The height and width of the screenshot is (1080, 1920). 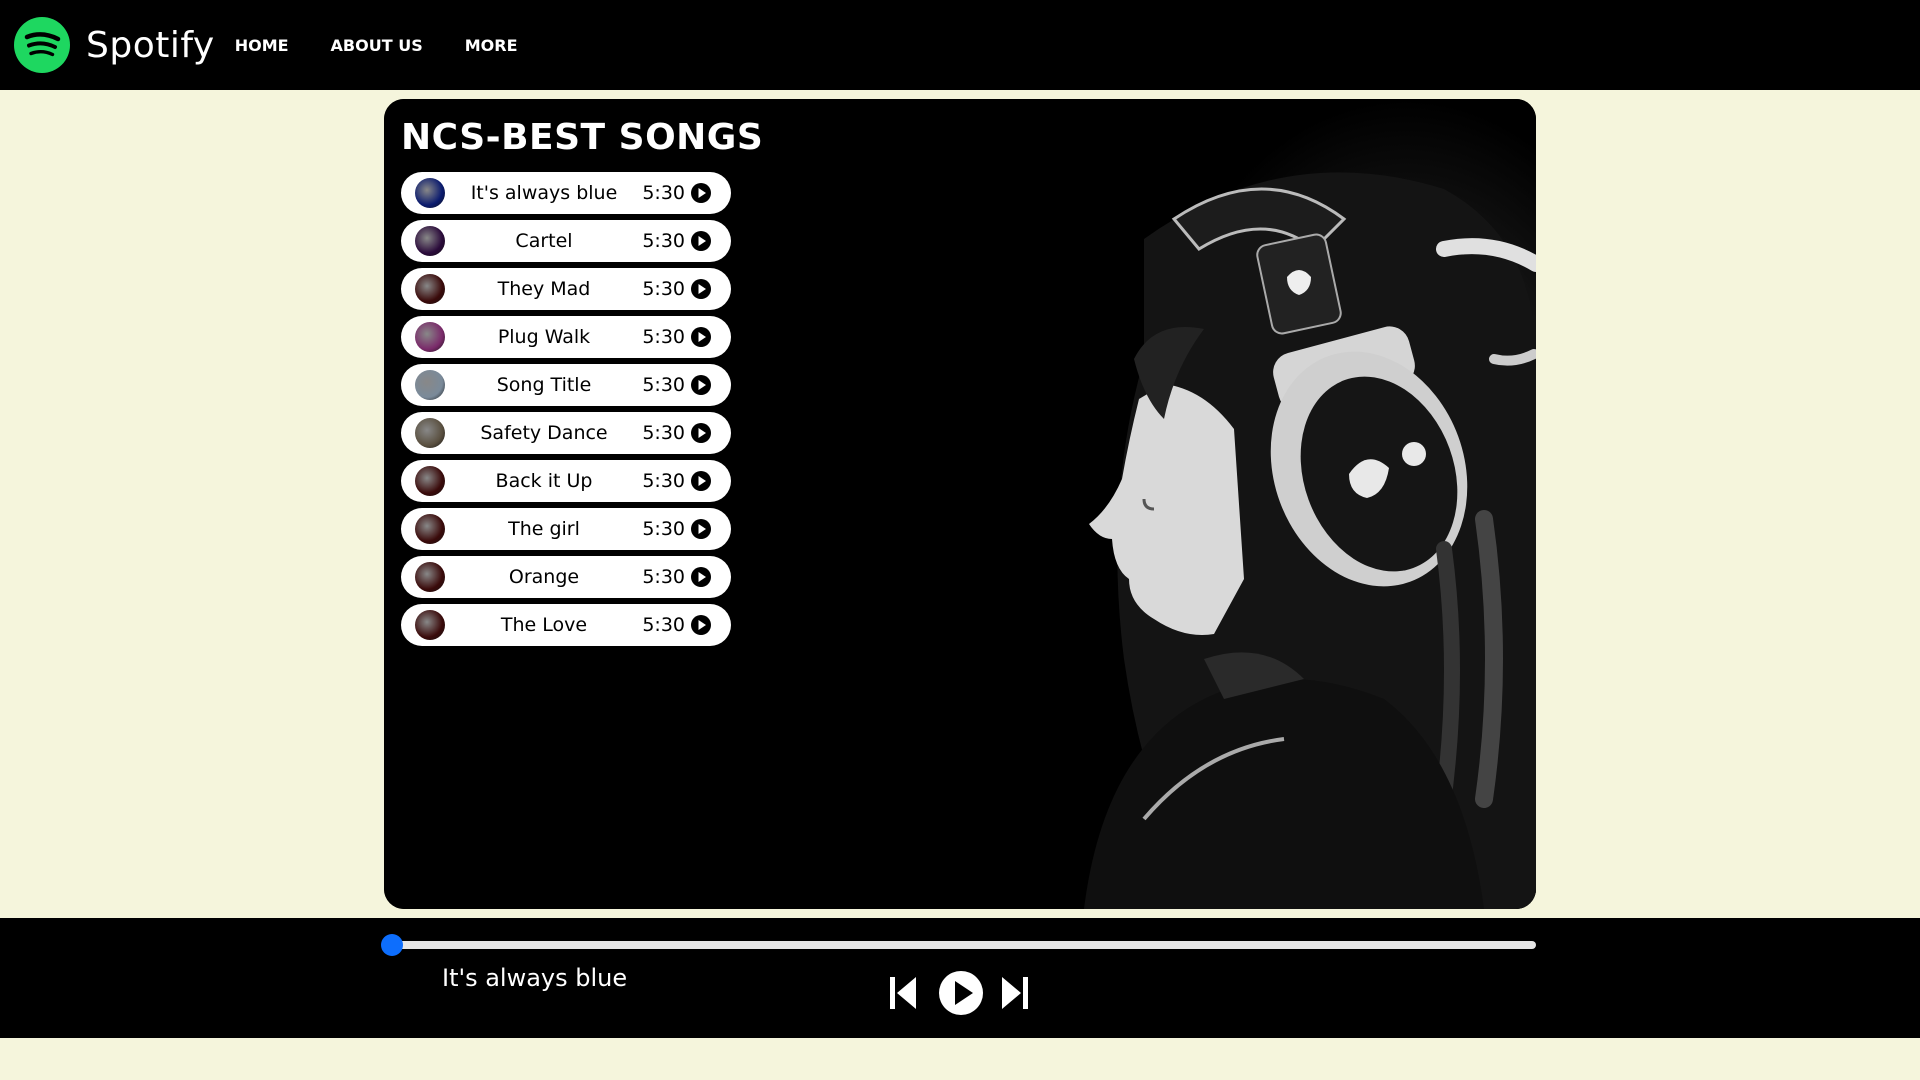 I want to click on nav-item-more: MORE, so click(x=491, y=45).